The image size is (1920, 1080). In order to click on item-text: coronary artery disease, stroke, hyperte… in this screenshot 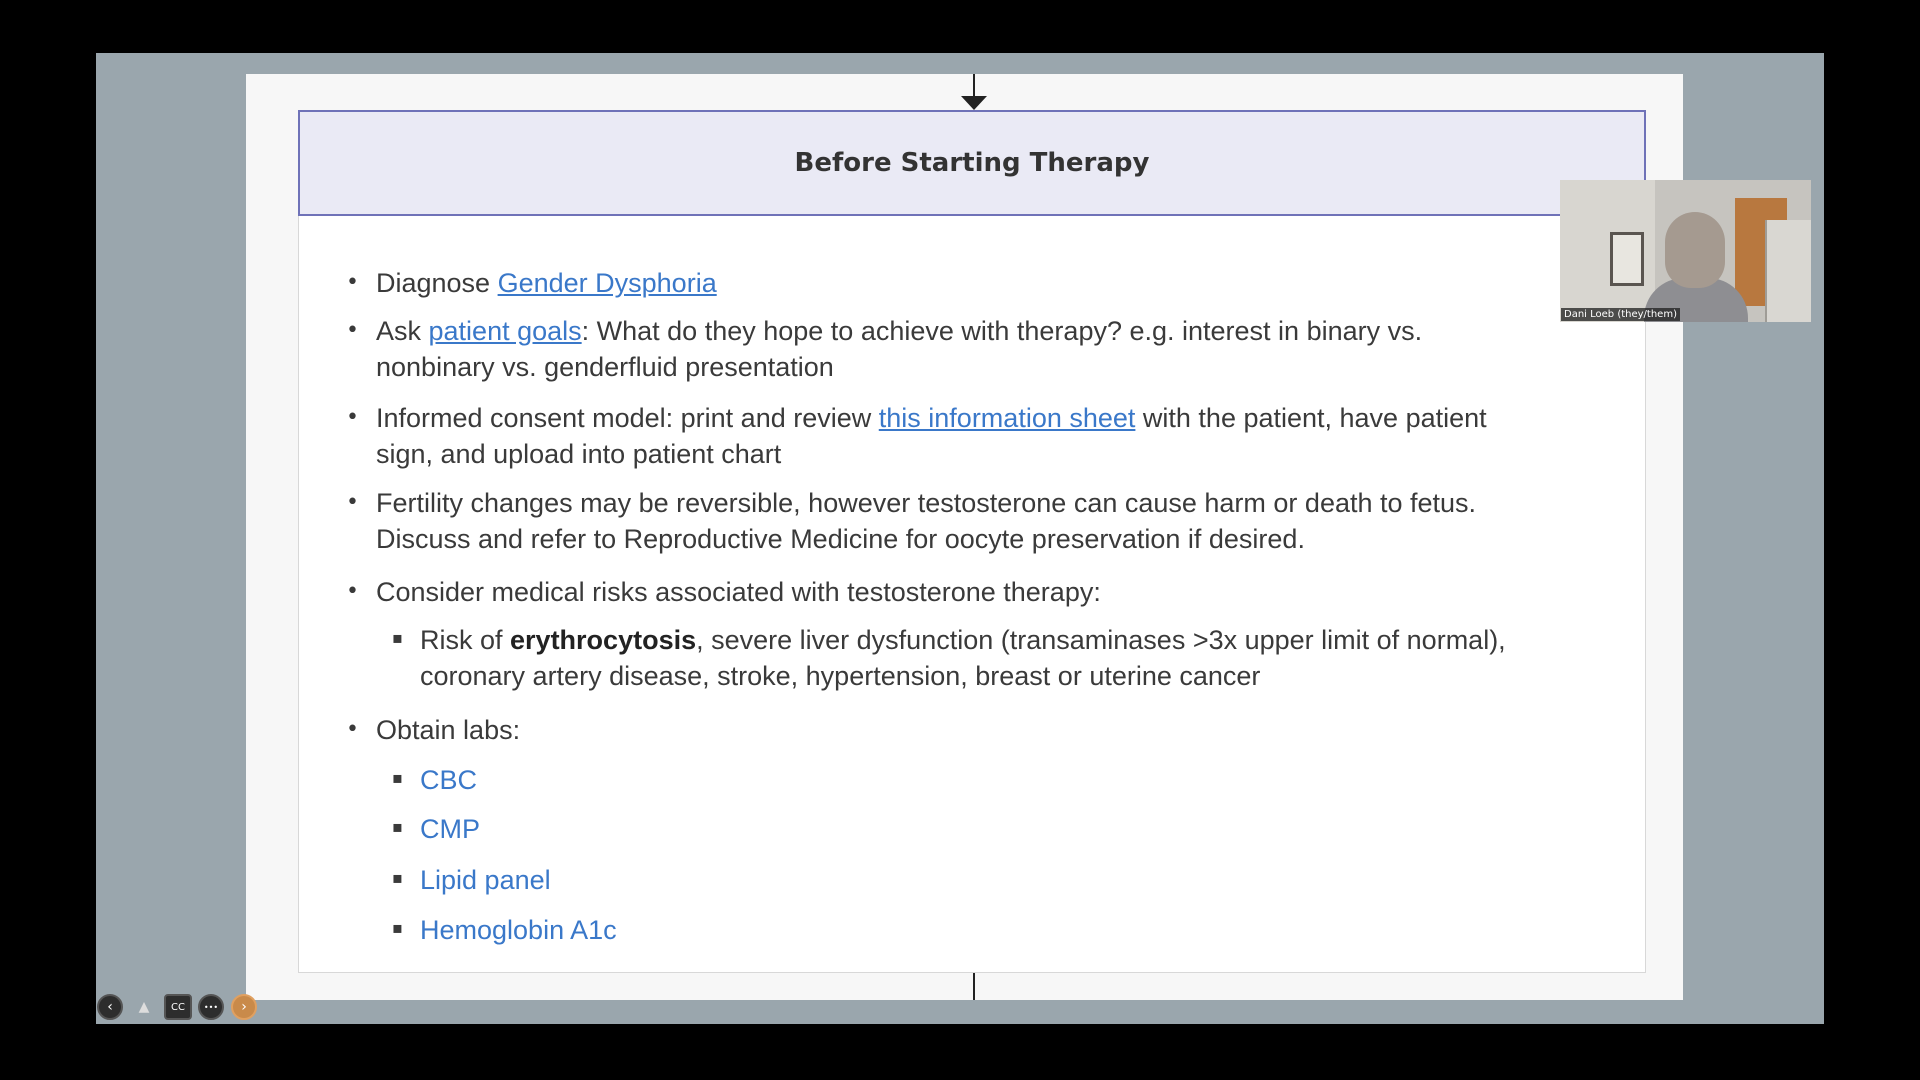, I will do `click(840, 676)`.